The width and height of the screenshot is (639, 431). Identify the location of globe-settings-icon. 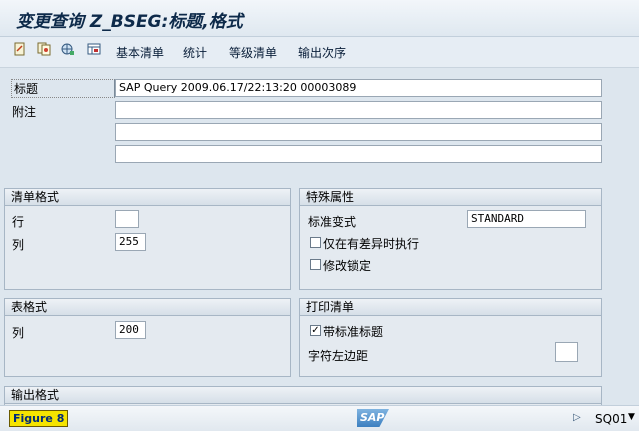
(68, 50).